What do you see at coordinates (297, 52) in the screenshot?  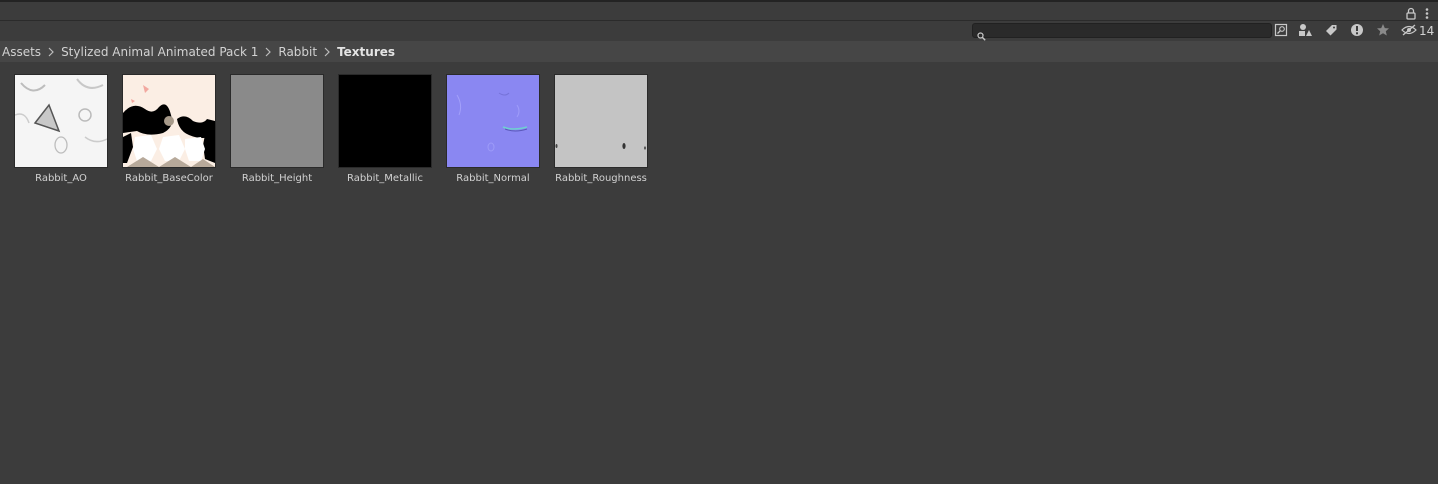 I see `breadcrumb-item-rabbit: Rabbit` at bounding box center [297, 52].